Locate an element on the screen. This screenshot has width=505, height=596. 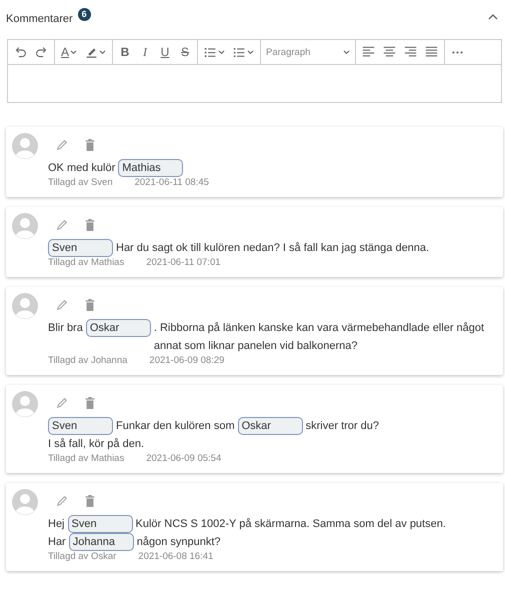
comment-text: Har du sagt ok till kulören nedan? I så fall kan jag stänga denna. is located at coordinates (273, 248).